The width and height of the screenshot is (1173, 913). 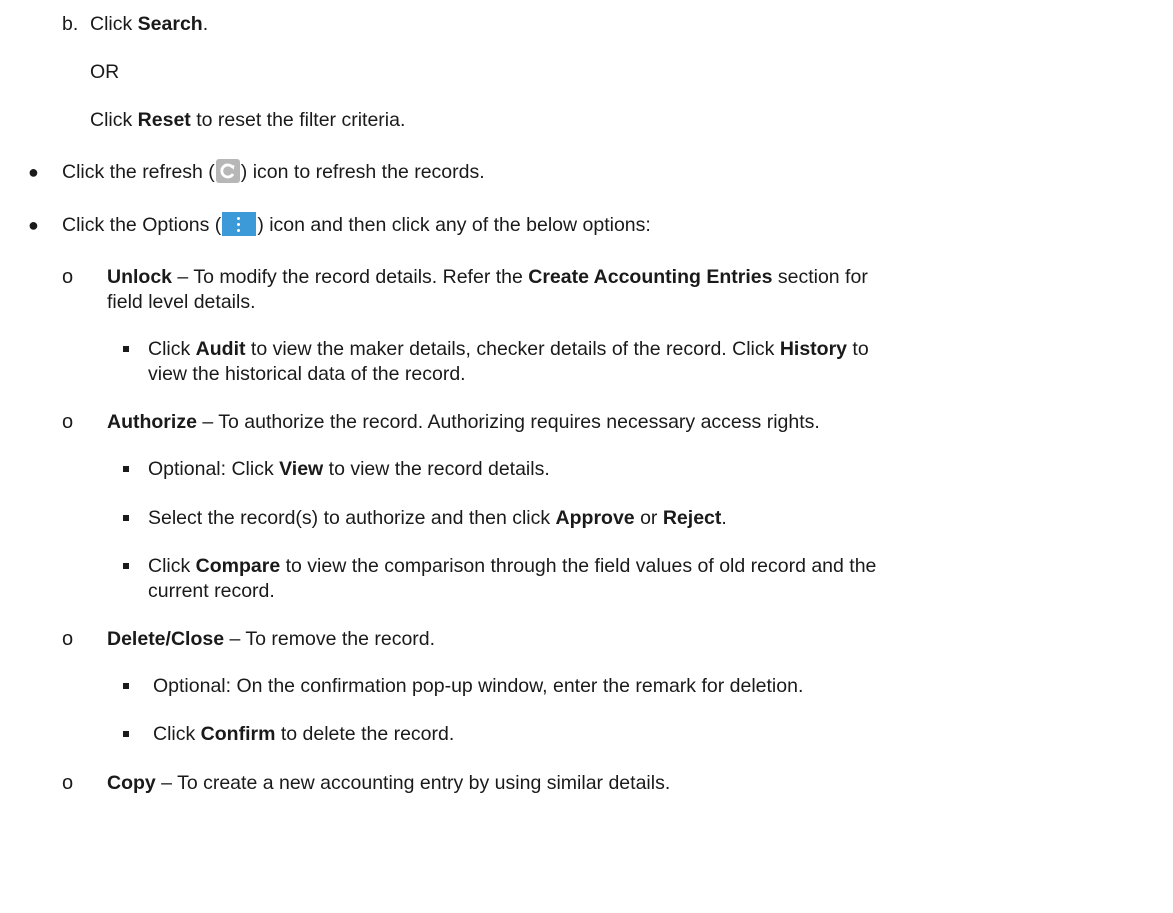 I want to click on step-b-label: b., so click(x=70, y=24).